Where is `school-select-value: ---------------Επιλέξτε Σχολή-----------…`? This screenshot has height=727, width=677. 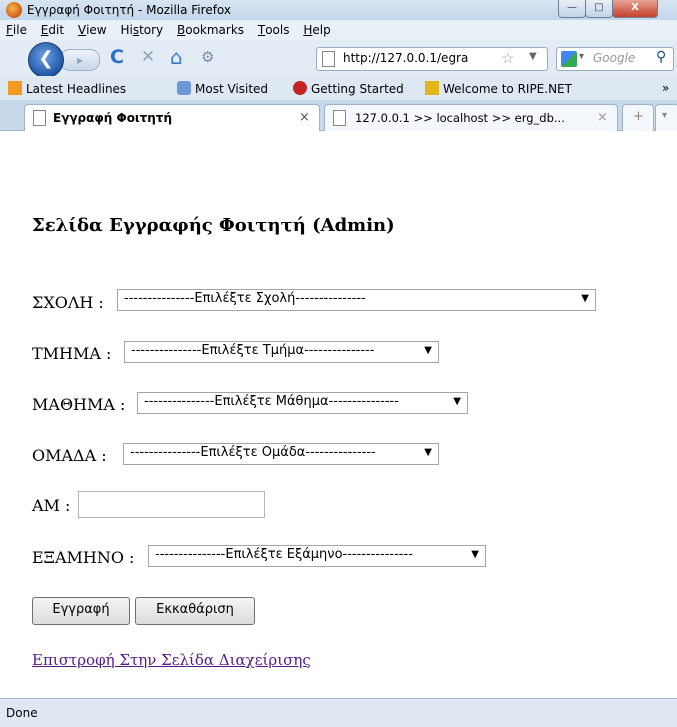
school-select-value: ---------------Επιλέξτε Σχολή-----------… is located at coordinates (245, 298).